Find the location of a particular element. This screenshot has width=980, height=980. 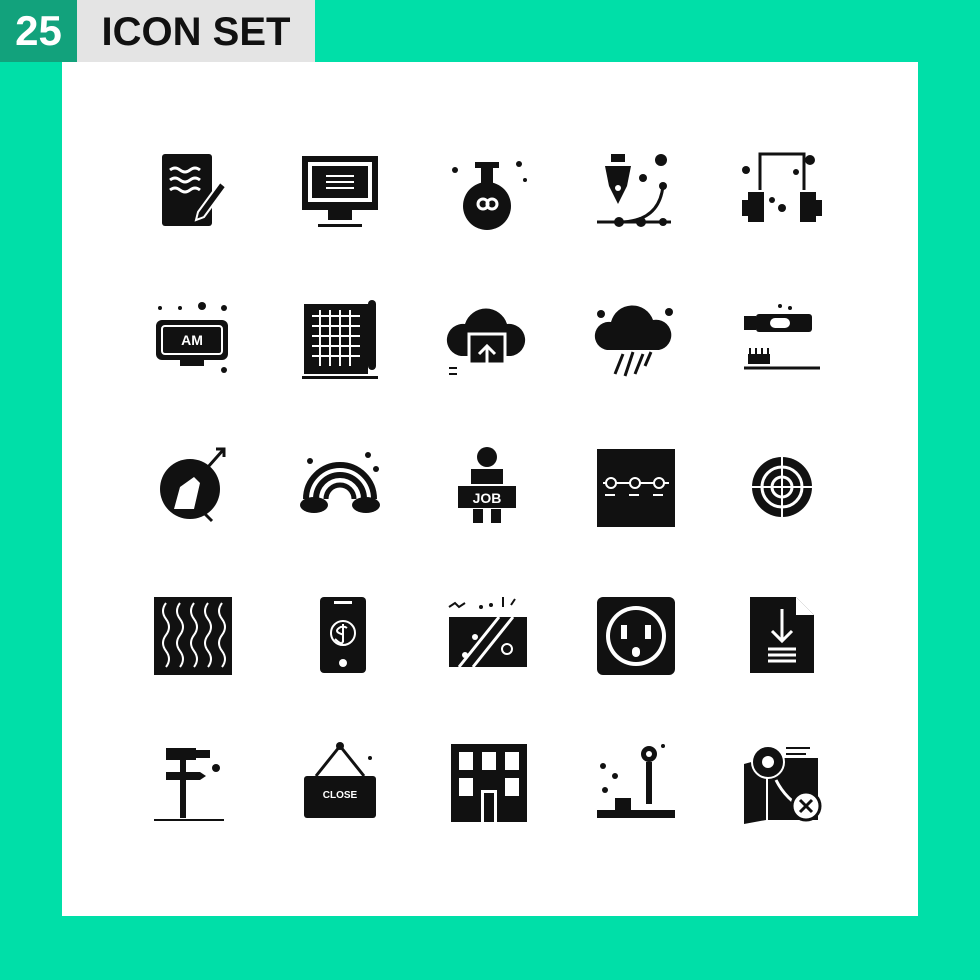

target-icon is located at coordinates (782, 487).